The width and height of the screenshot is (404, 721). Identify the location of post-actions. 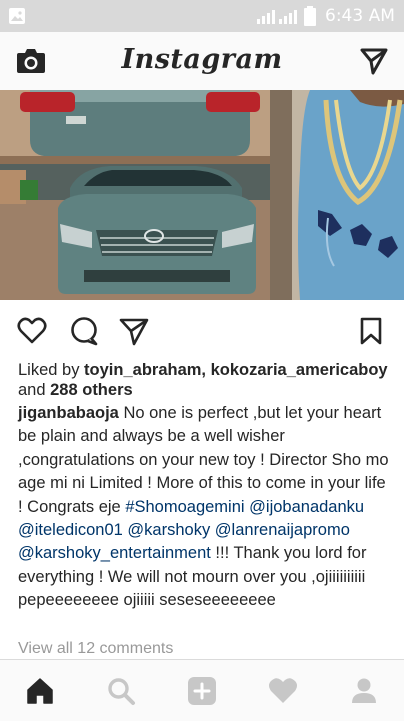
(202, 330).